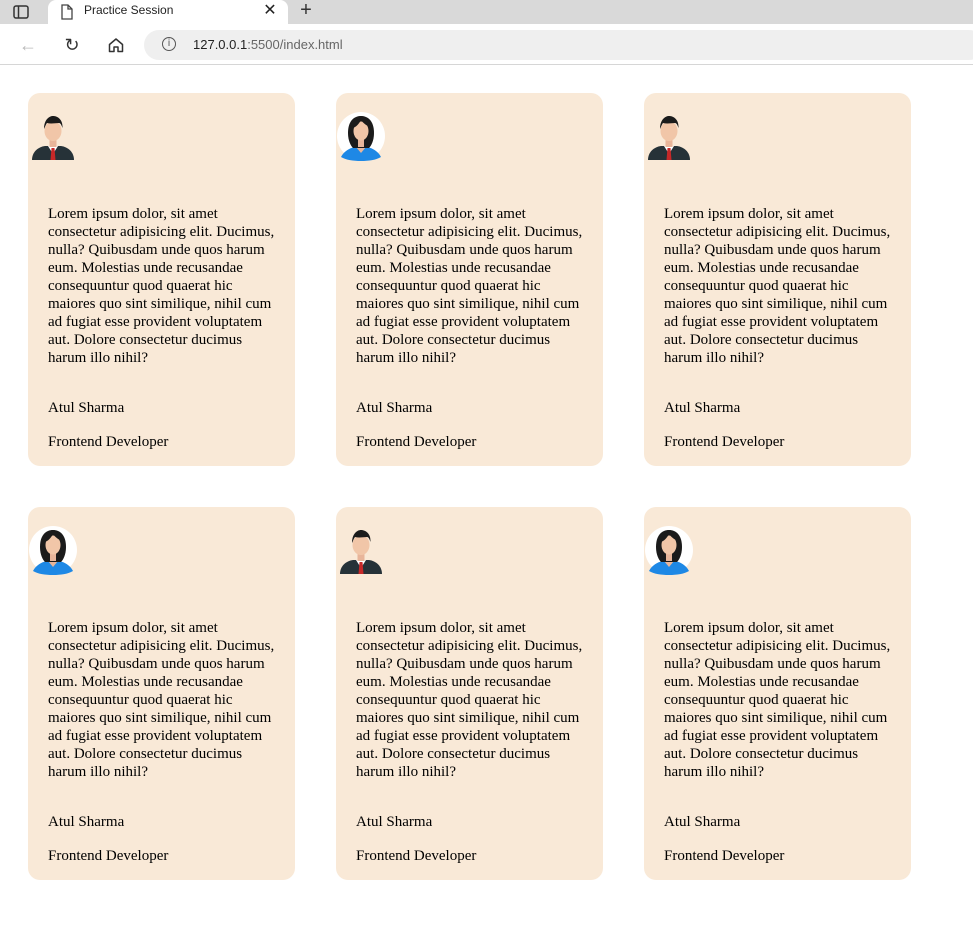 This screenshot has width=973, height=926. What do you see at coordinates (72, 45) in the screenshot?
I see `reload-icon: ↻` at bounding box center [72, 45].